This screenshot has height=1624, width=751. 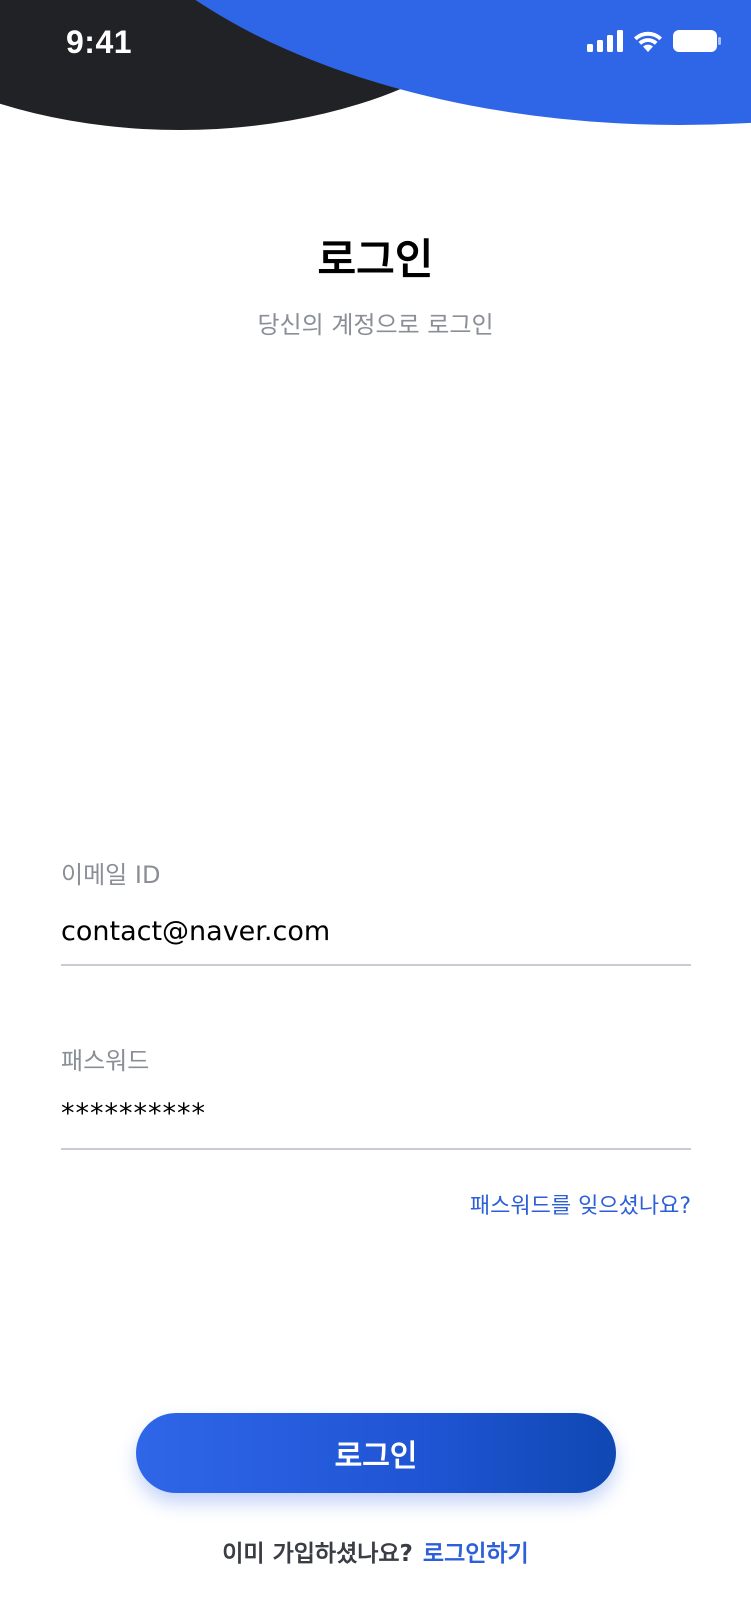 I want to click on email-label: 이메일 ID, so click(x=111, y=875).